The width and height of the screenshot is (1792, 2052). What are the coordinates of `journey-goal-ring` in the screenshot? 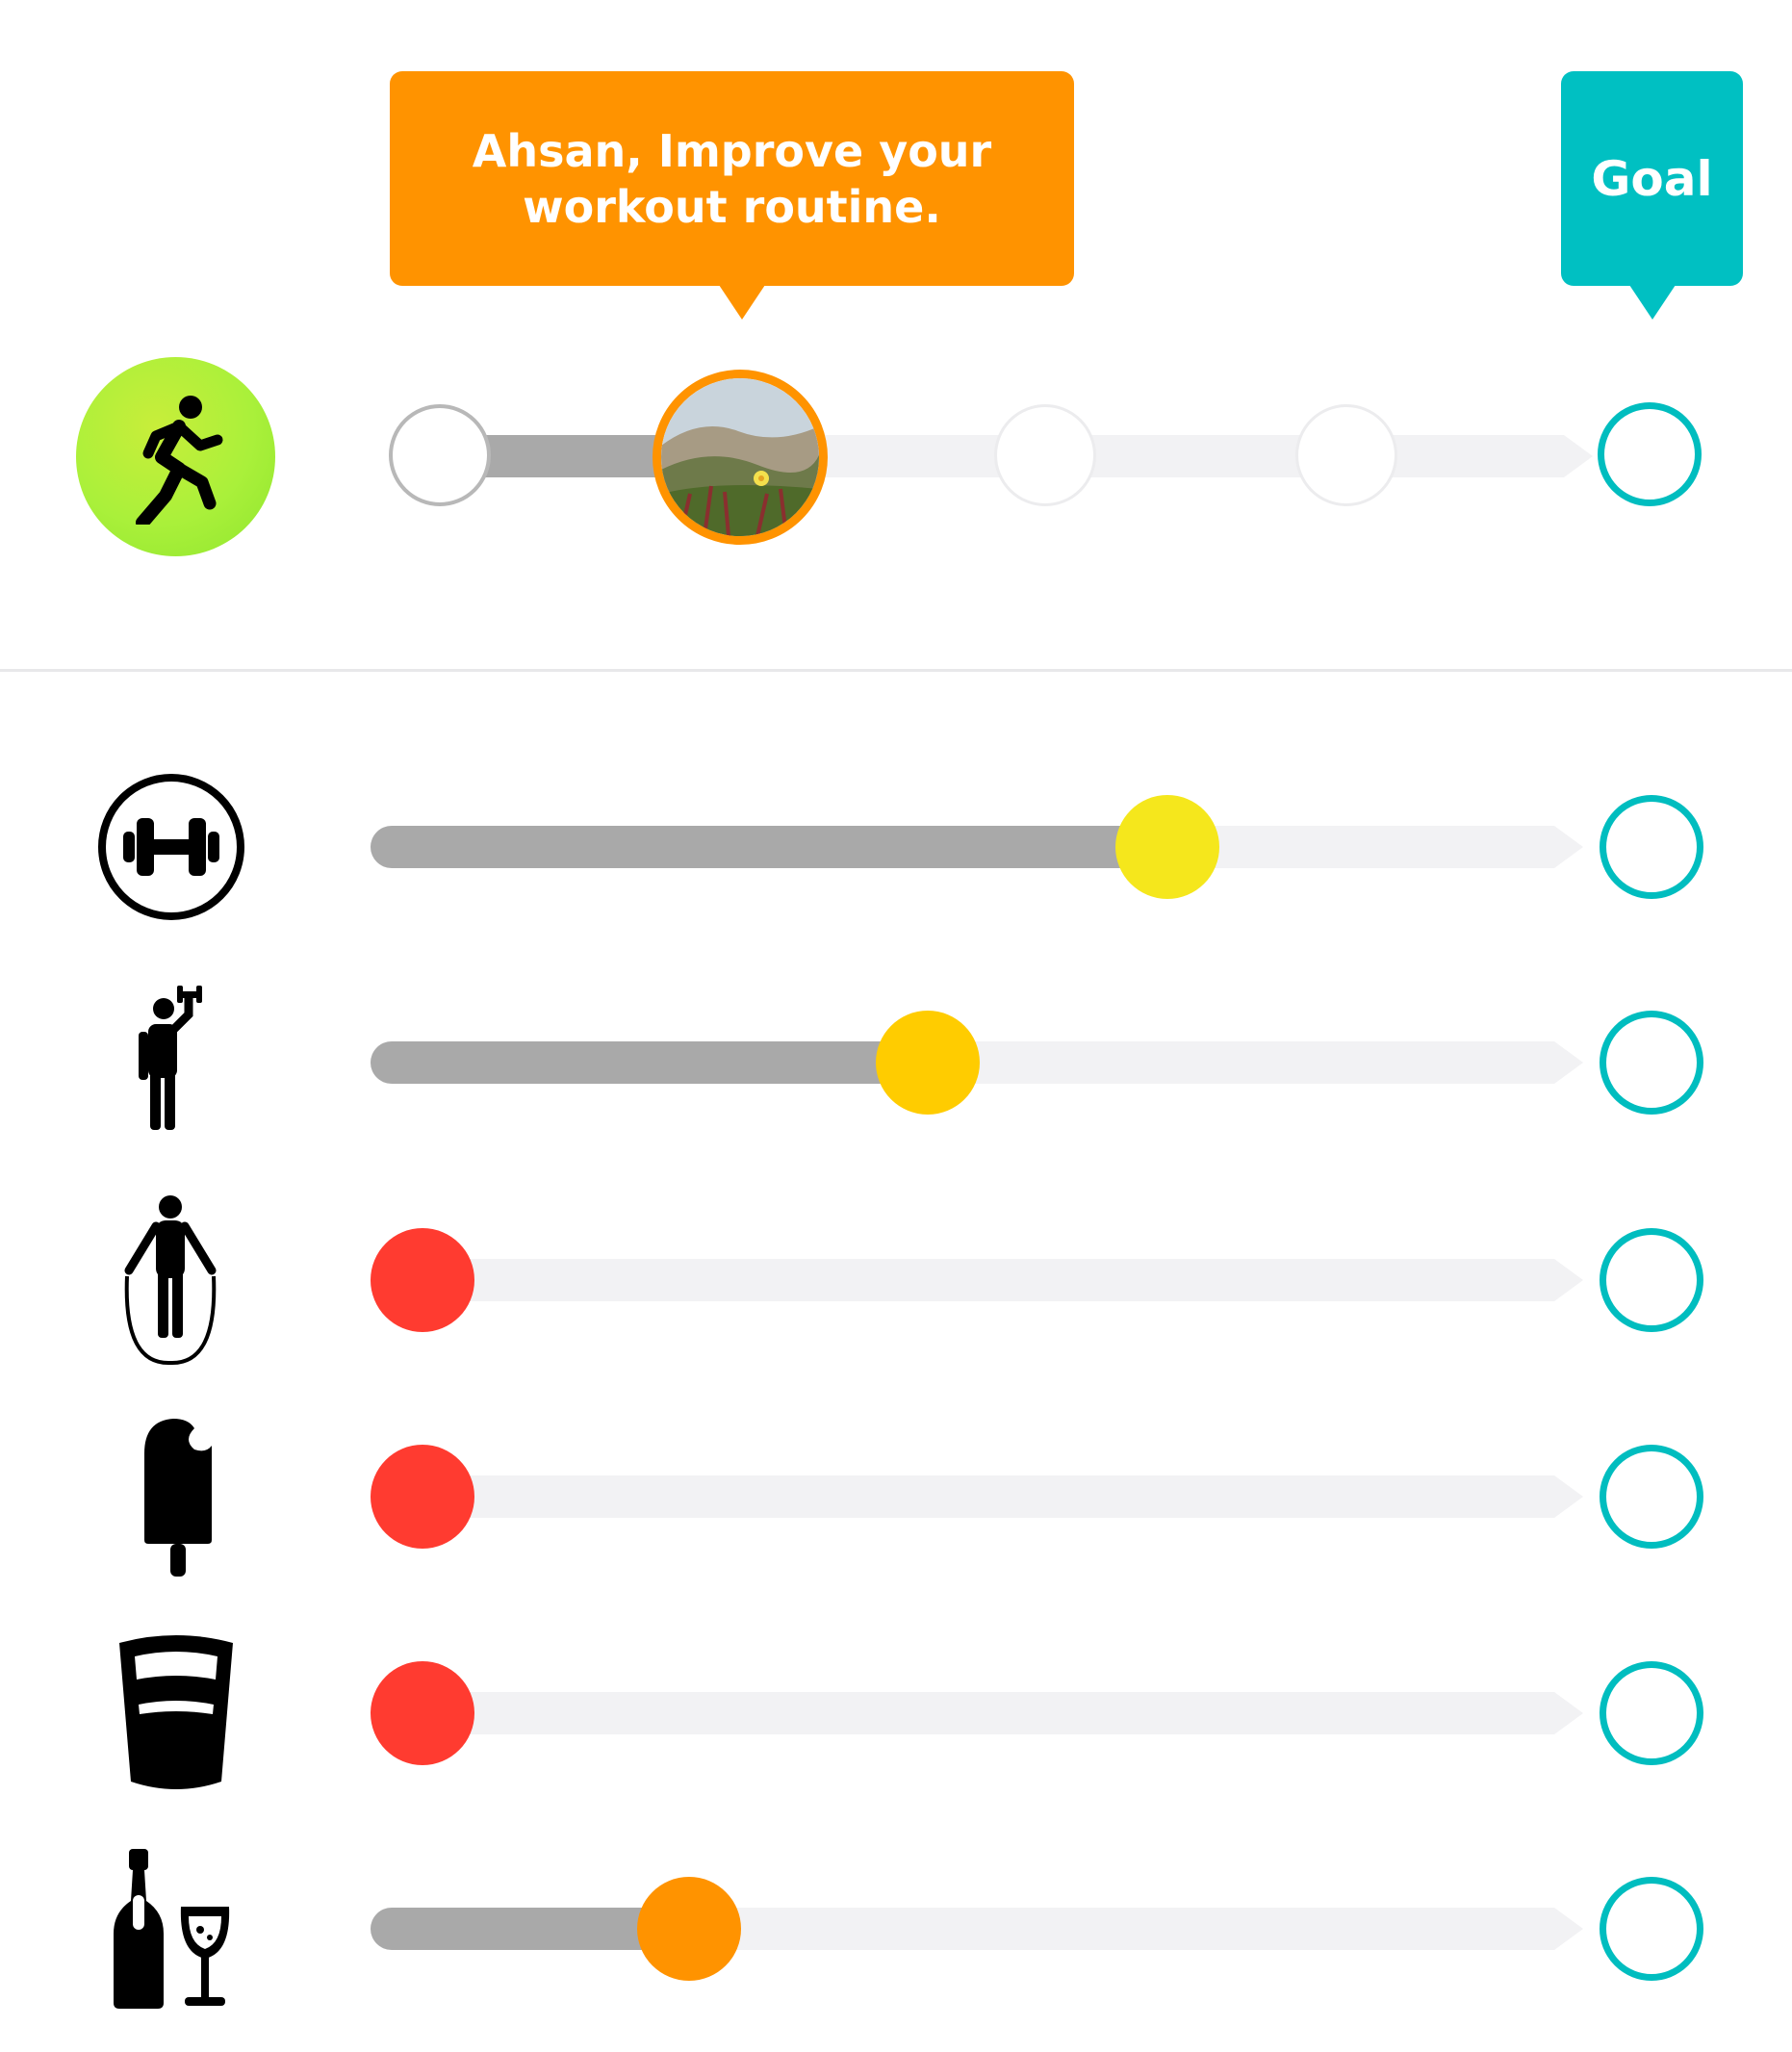 It's located at (1650, 454).